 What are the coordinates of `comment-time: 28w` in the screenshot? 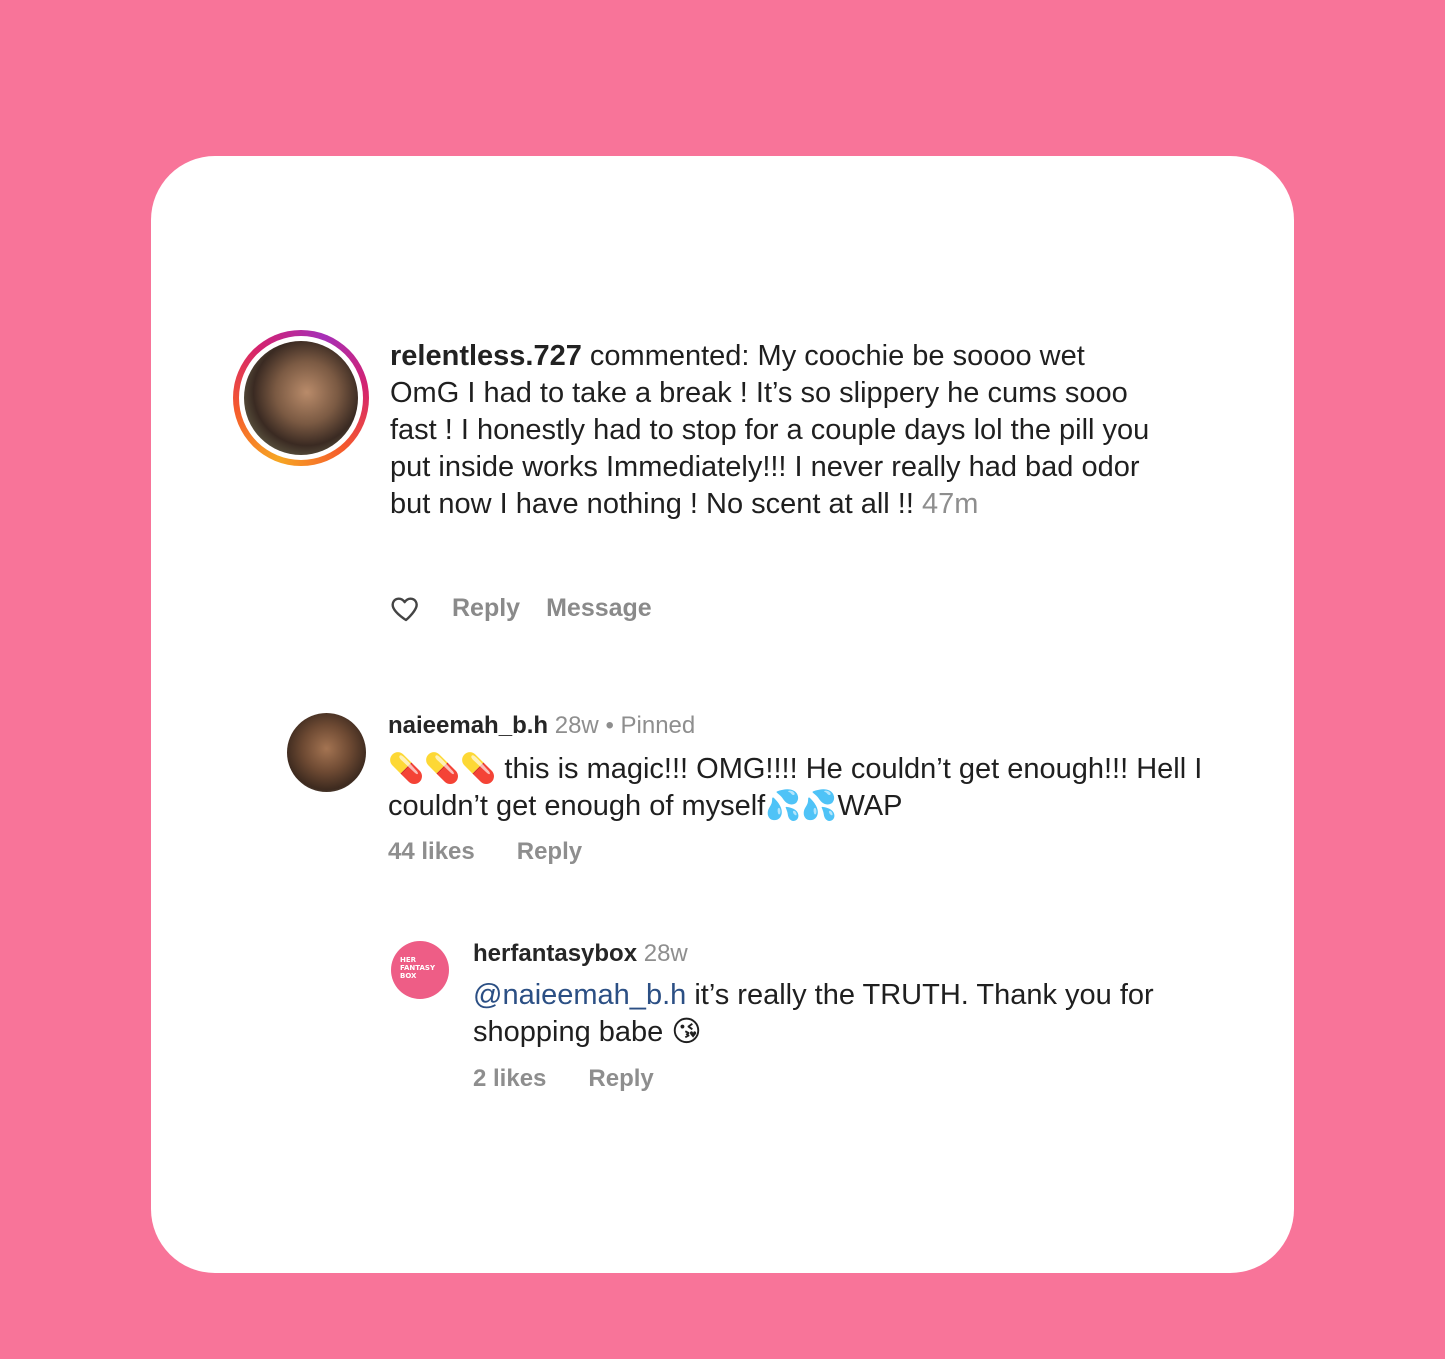 It's located at (576, 725).